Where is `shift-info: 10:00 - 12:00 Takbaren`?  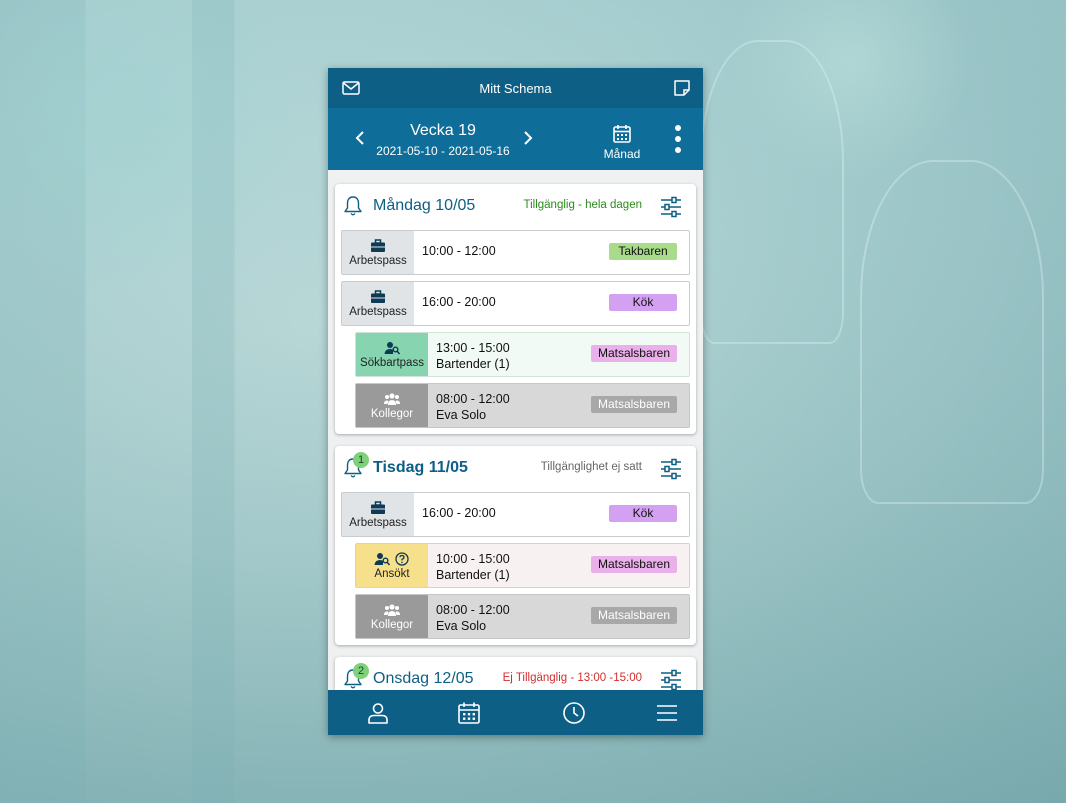 shift-info: 10:00 - 12:00 Takbaren is located at coordinates (551, 252).